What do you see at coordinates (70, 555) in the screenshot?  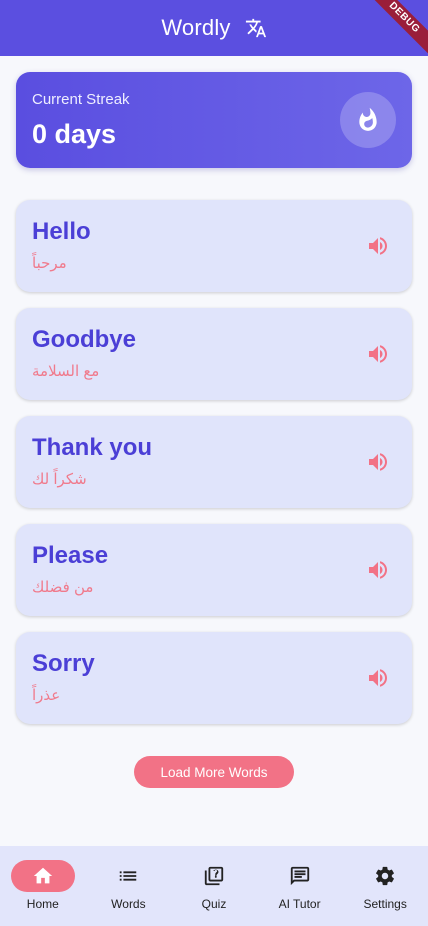 I see `word-english: Please` at bounding box center [70, 555].